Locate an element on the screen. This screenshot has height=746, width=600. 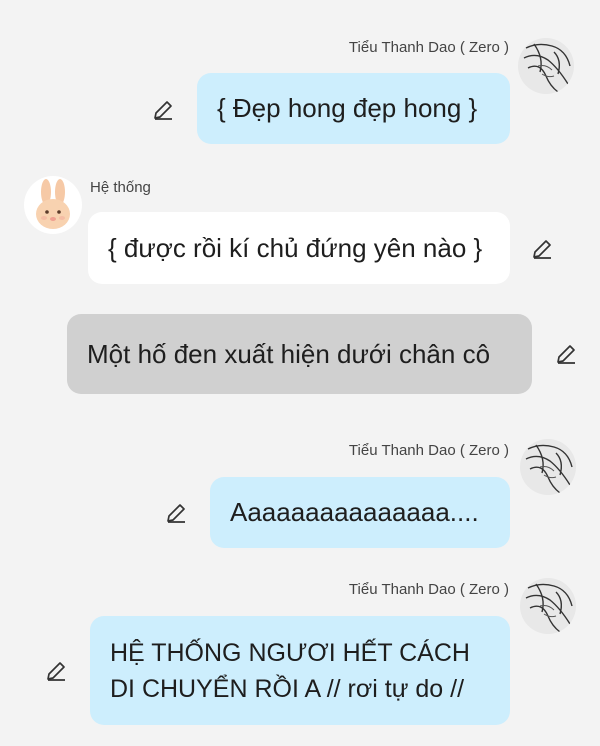
message-bubble: { được rồi kí chủ đứng yên nào } is located at coordinates (299, 248).